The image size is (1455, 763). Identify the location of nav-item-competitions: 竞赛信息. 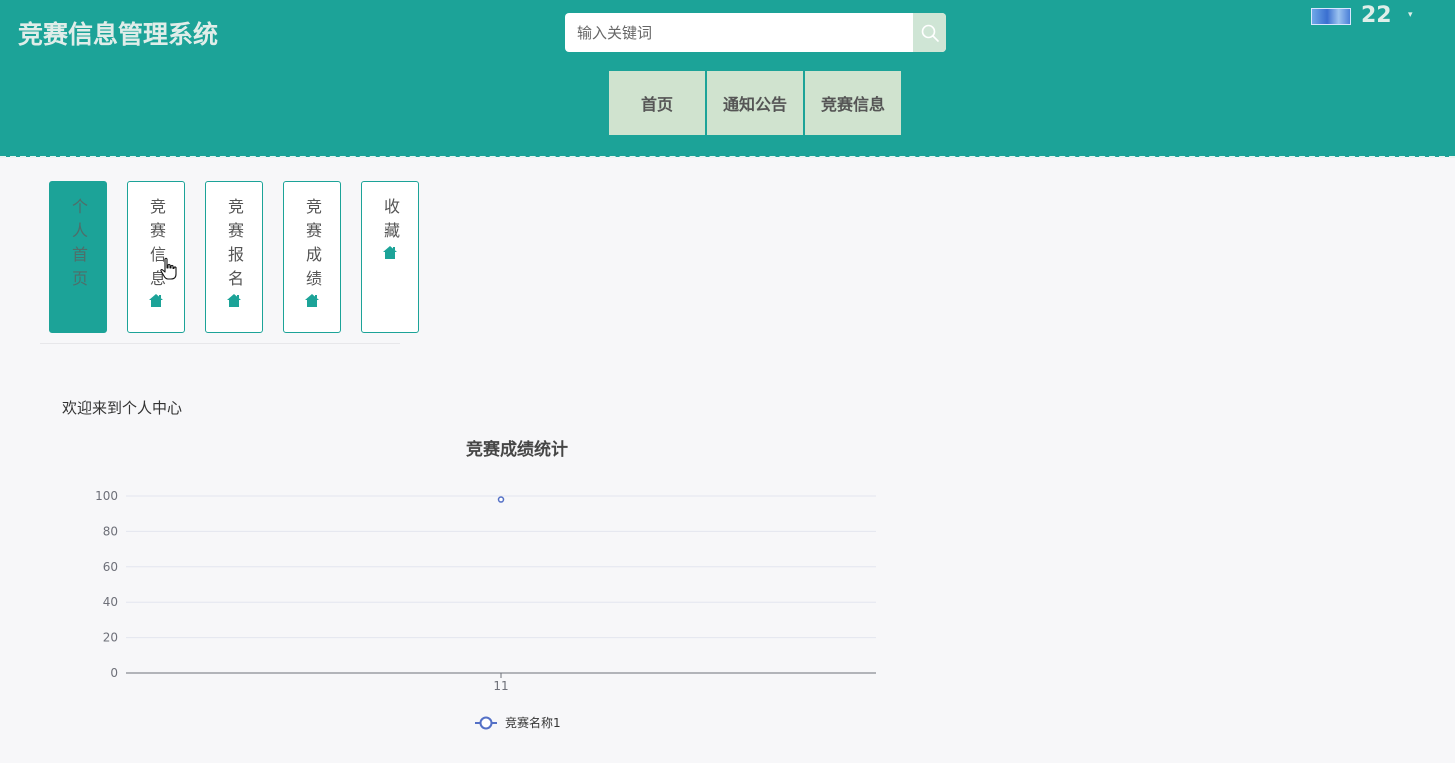
(853, 103).